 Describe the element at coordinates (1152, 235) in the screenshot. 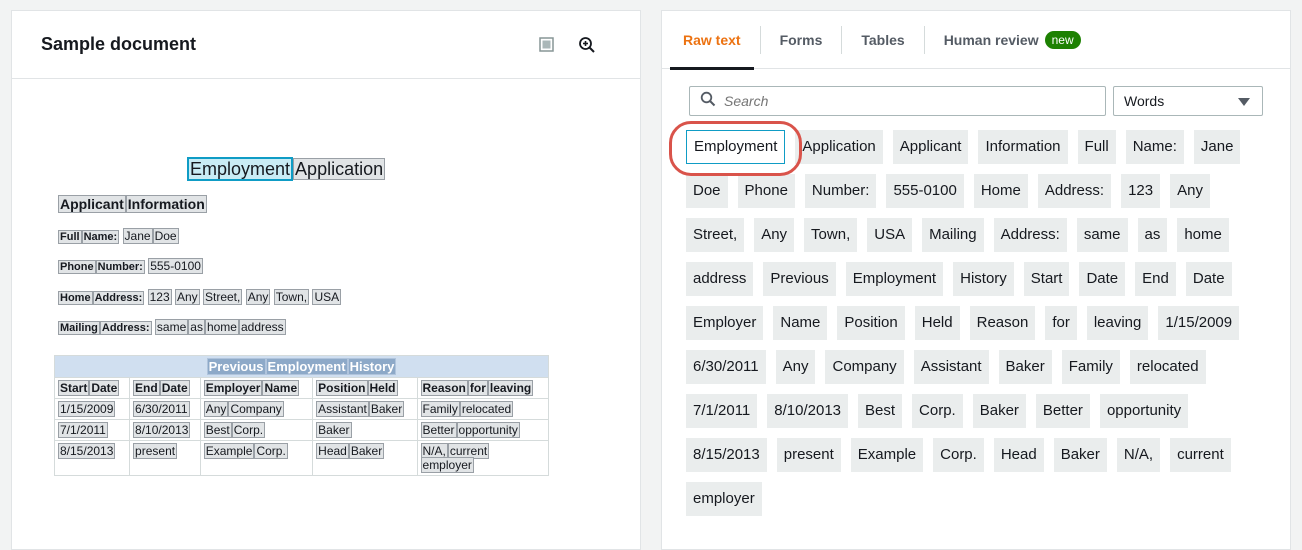

I see `word-chip: as` at that location.